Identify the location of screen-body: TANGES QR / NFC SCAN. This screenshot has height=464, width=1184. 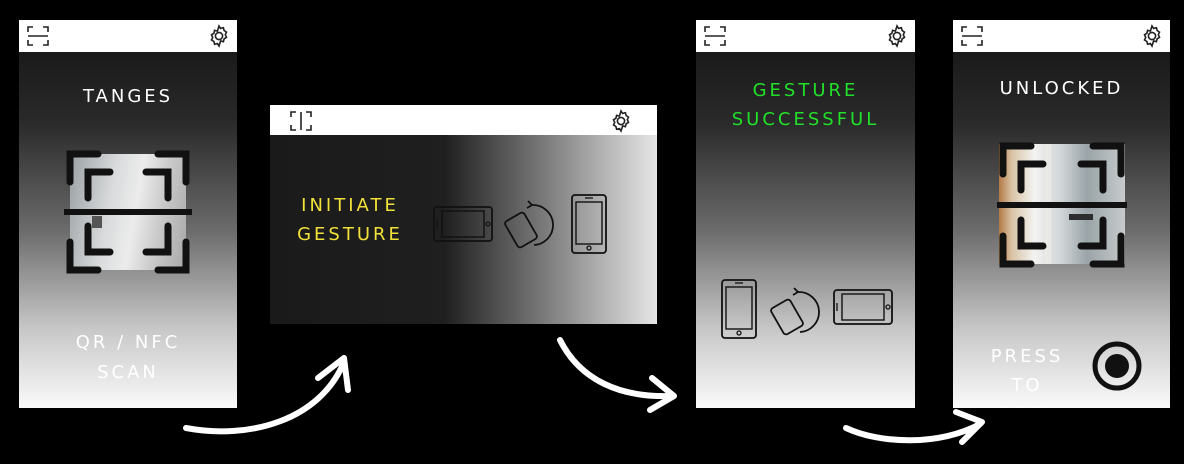
(128, 230).